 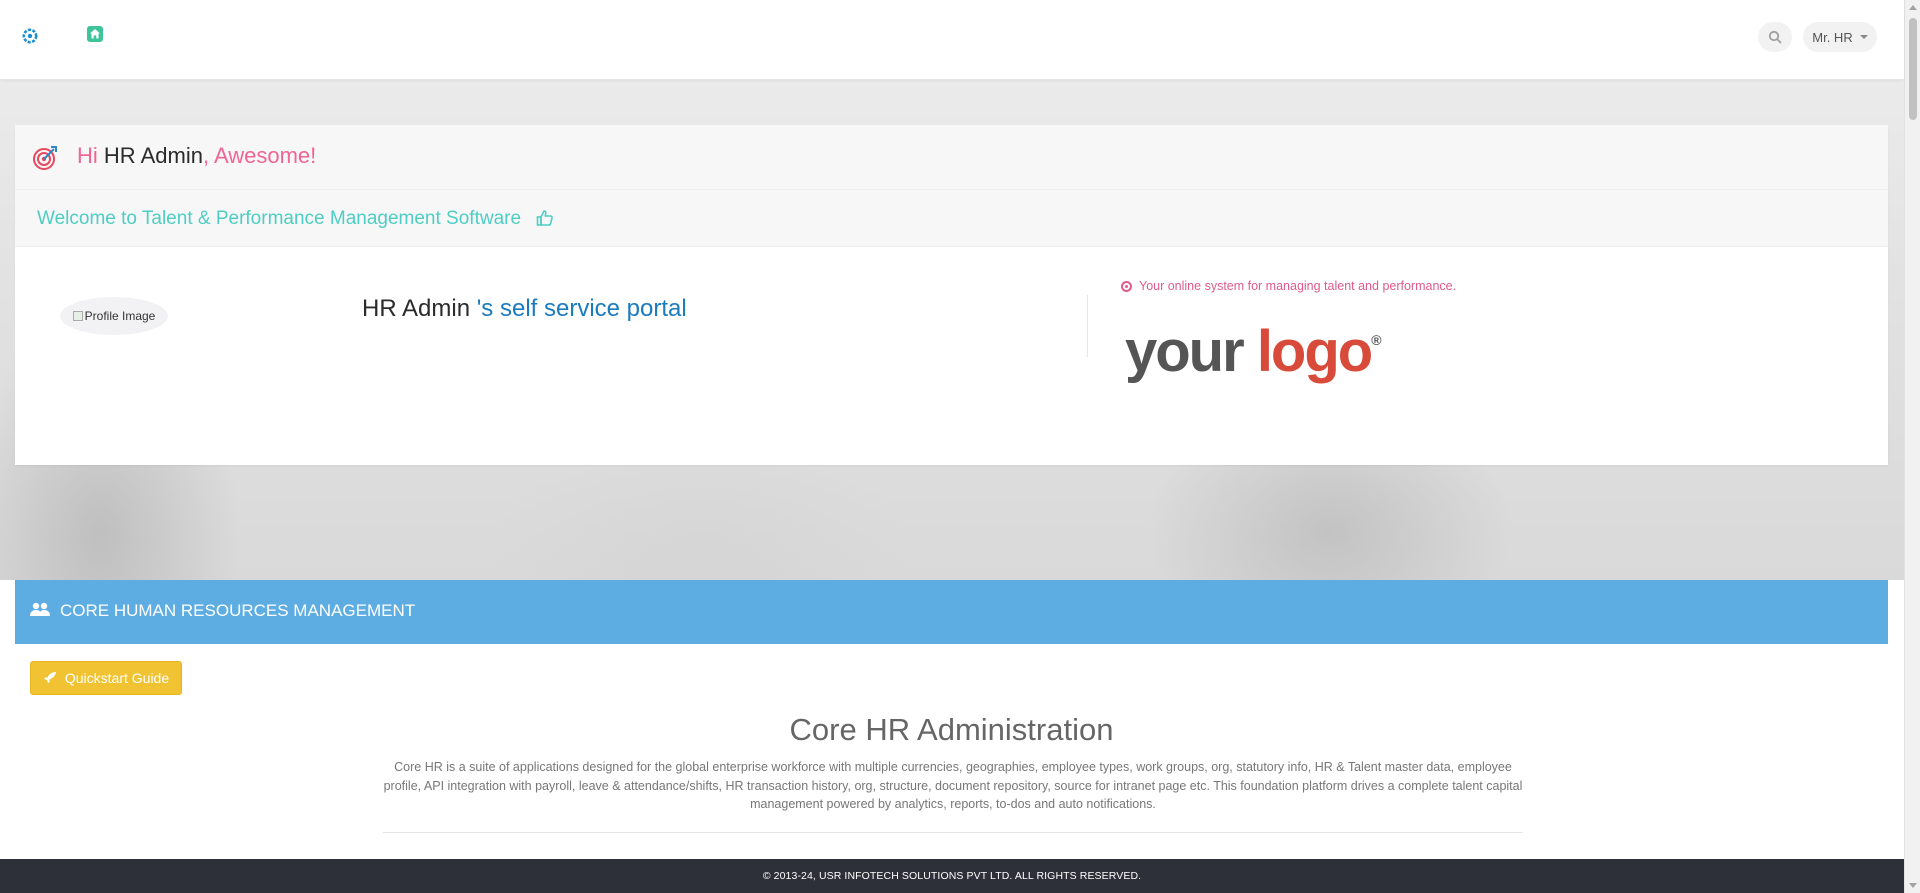 What do you see at coordinates (1185, 351) in the screenshot?
I see `logo-word-your: your` at bounding box center [1185, 351].